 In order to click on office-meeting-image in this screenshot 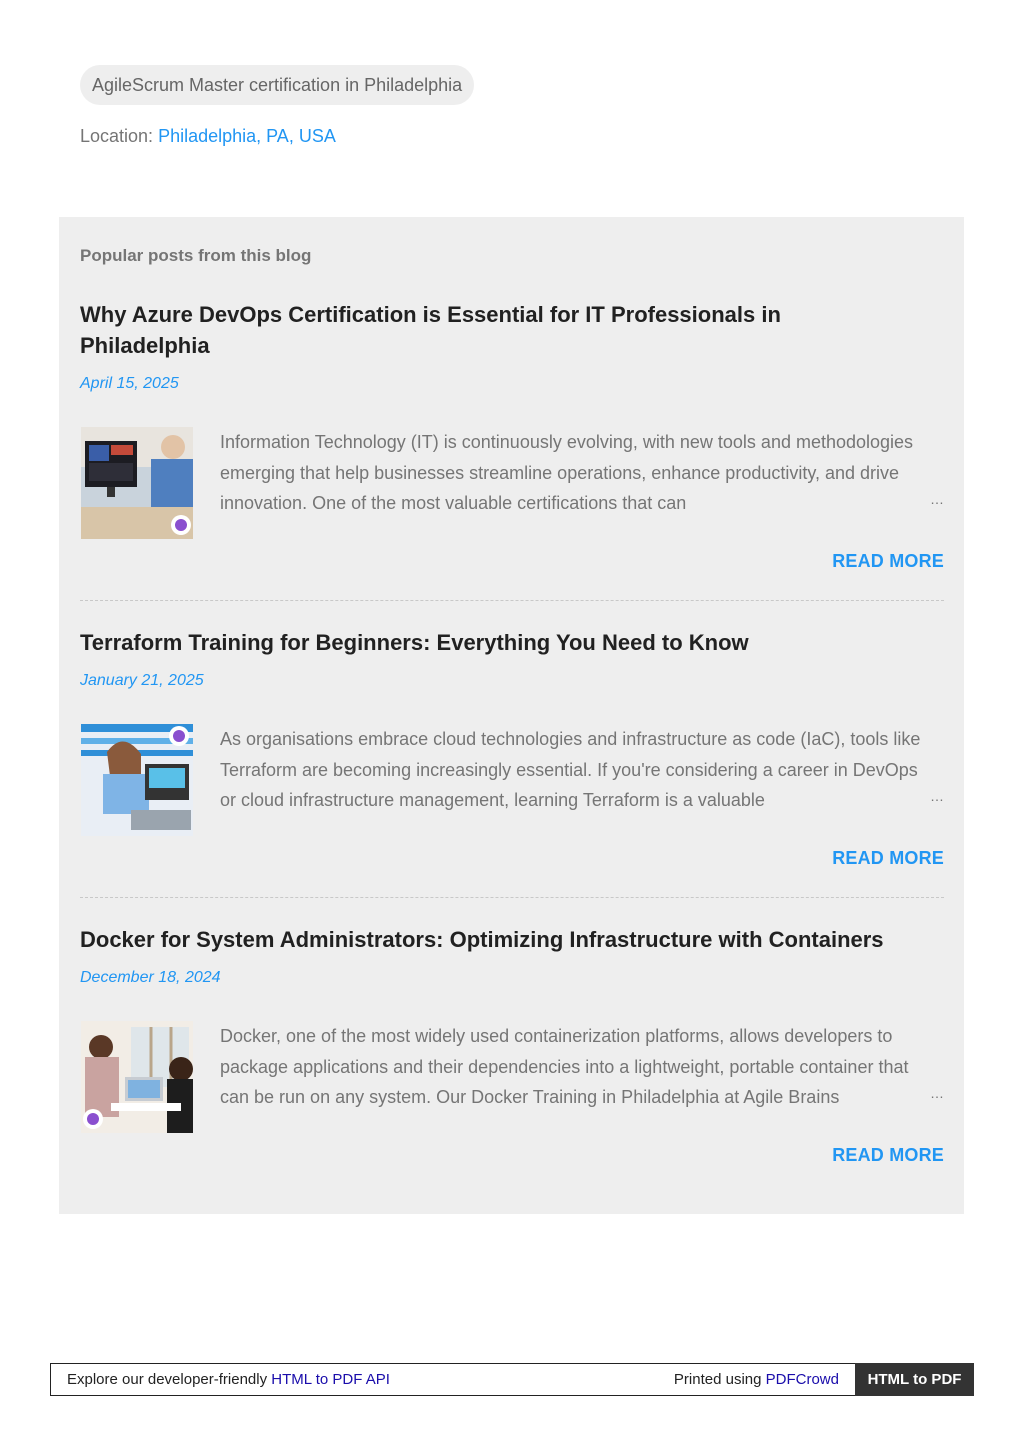, I will do `click(137, 1077)`.